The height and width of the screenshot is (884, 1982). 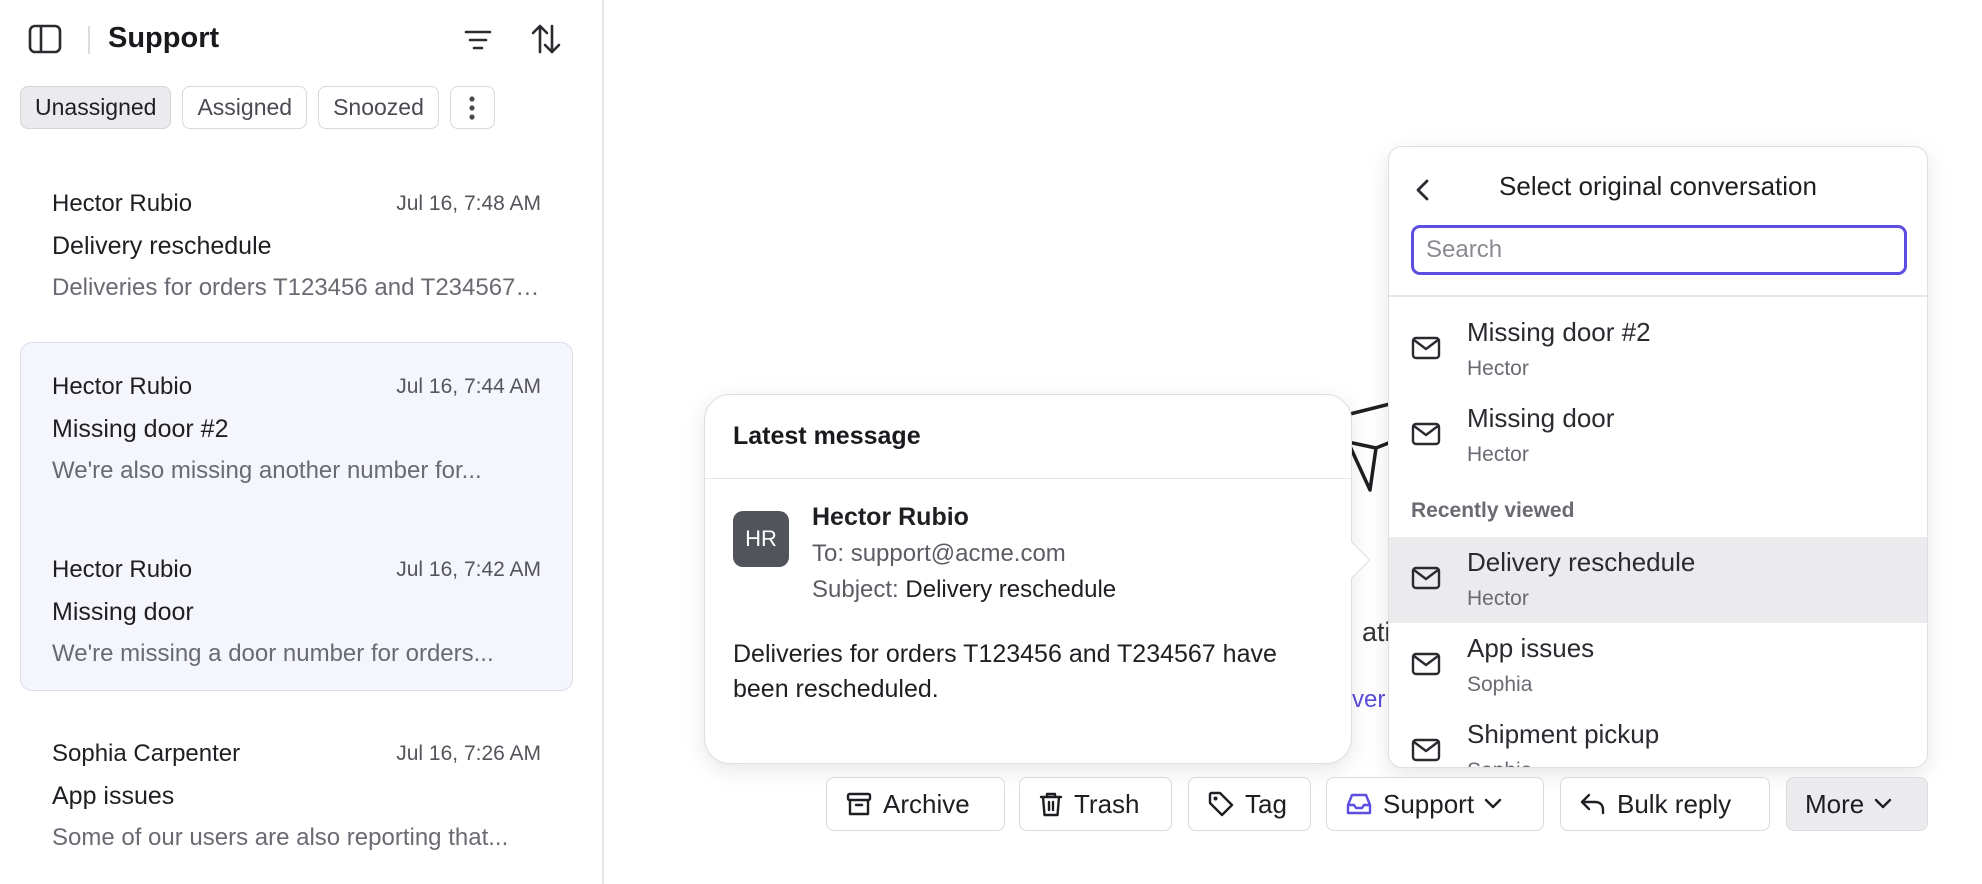 I want to click on option-title: Shipment pickup, so click(x=1563, y=734).